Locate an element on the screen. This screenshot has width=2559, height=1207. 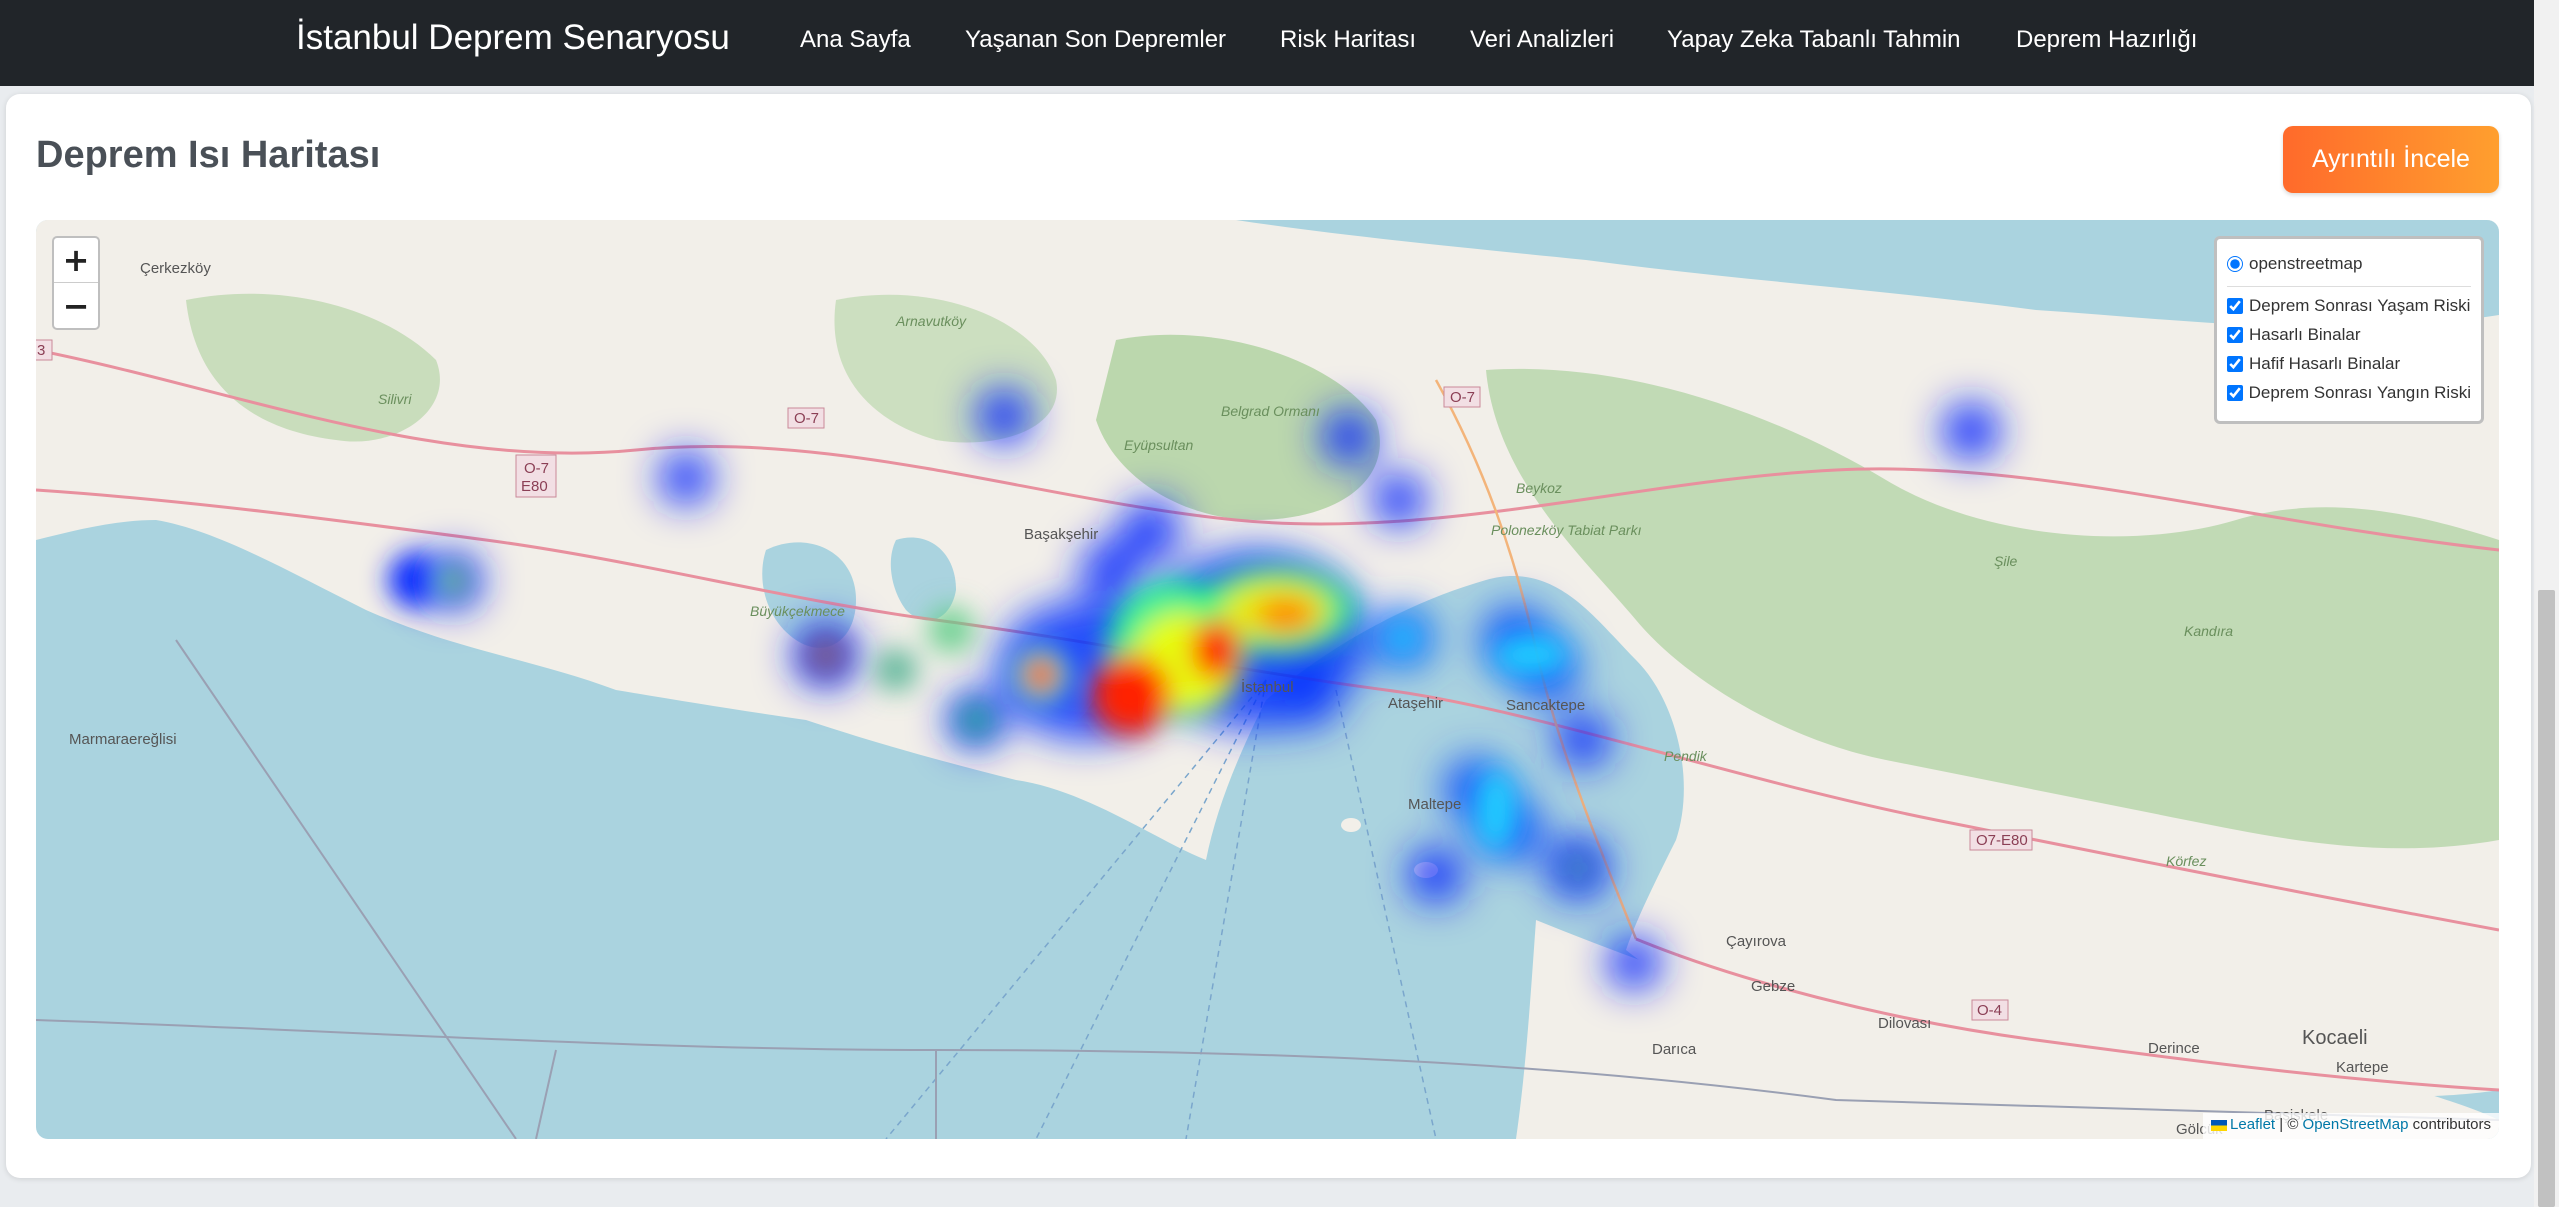
overlay-label-life-risk: Deprem Sonrası Yaşam Riski is located at coordinates (2360, 305).